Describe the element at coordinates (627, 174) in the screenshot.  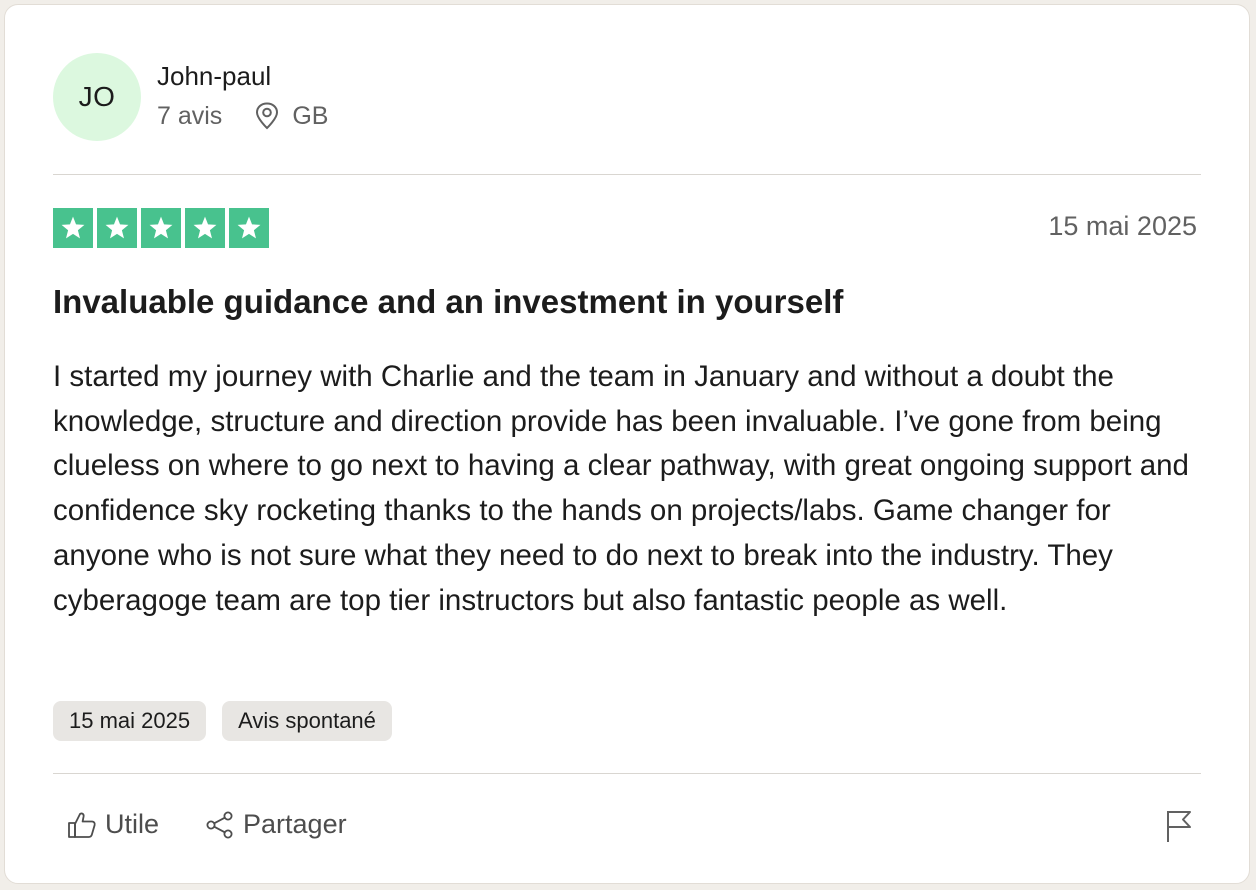
I see `header-divider` at that location.